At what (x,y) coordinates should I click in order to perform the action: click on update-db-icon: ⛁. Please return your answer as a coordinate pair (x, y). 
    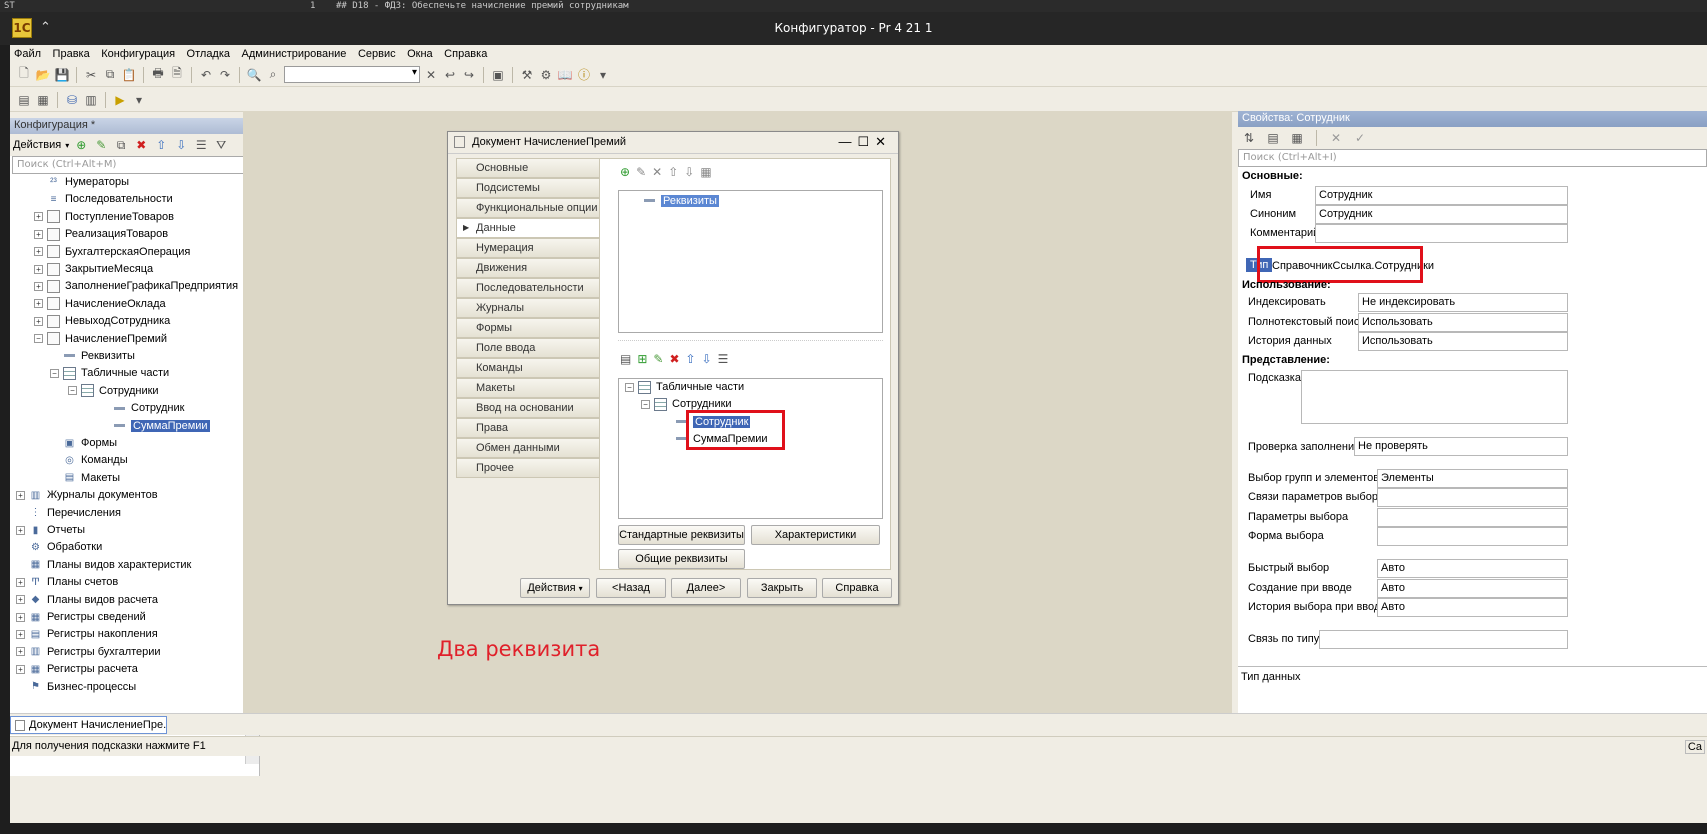
    Looking at the image, I should click on (72, 100).